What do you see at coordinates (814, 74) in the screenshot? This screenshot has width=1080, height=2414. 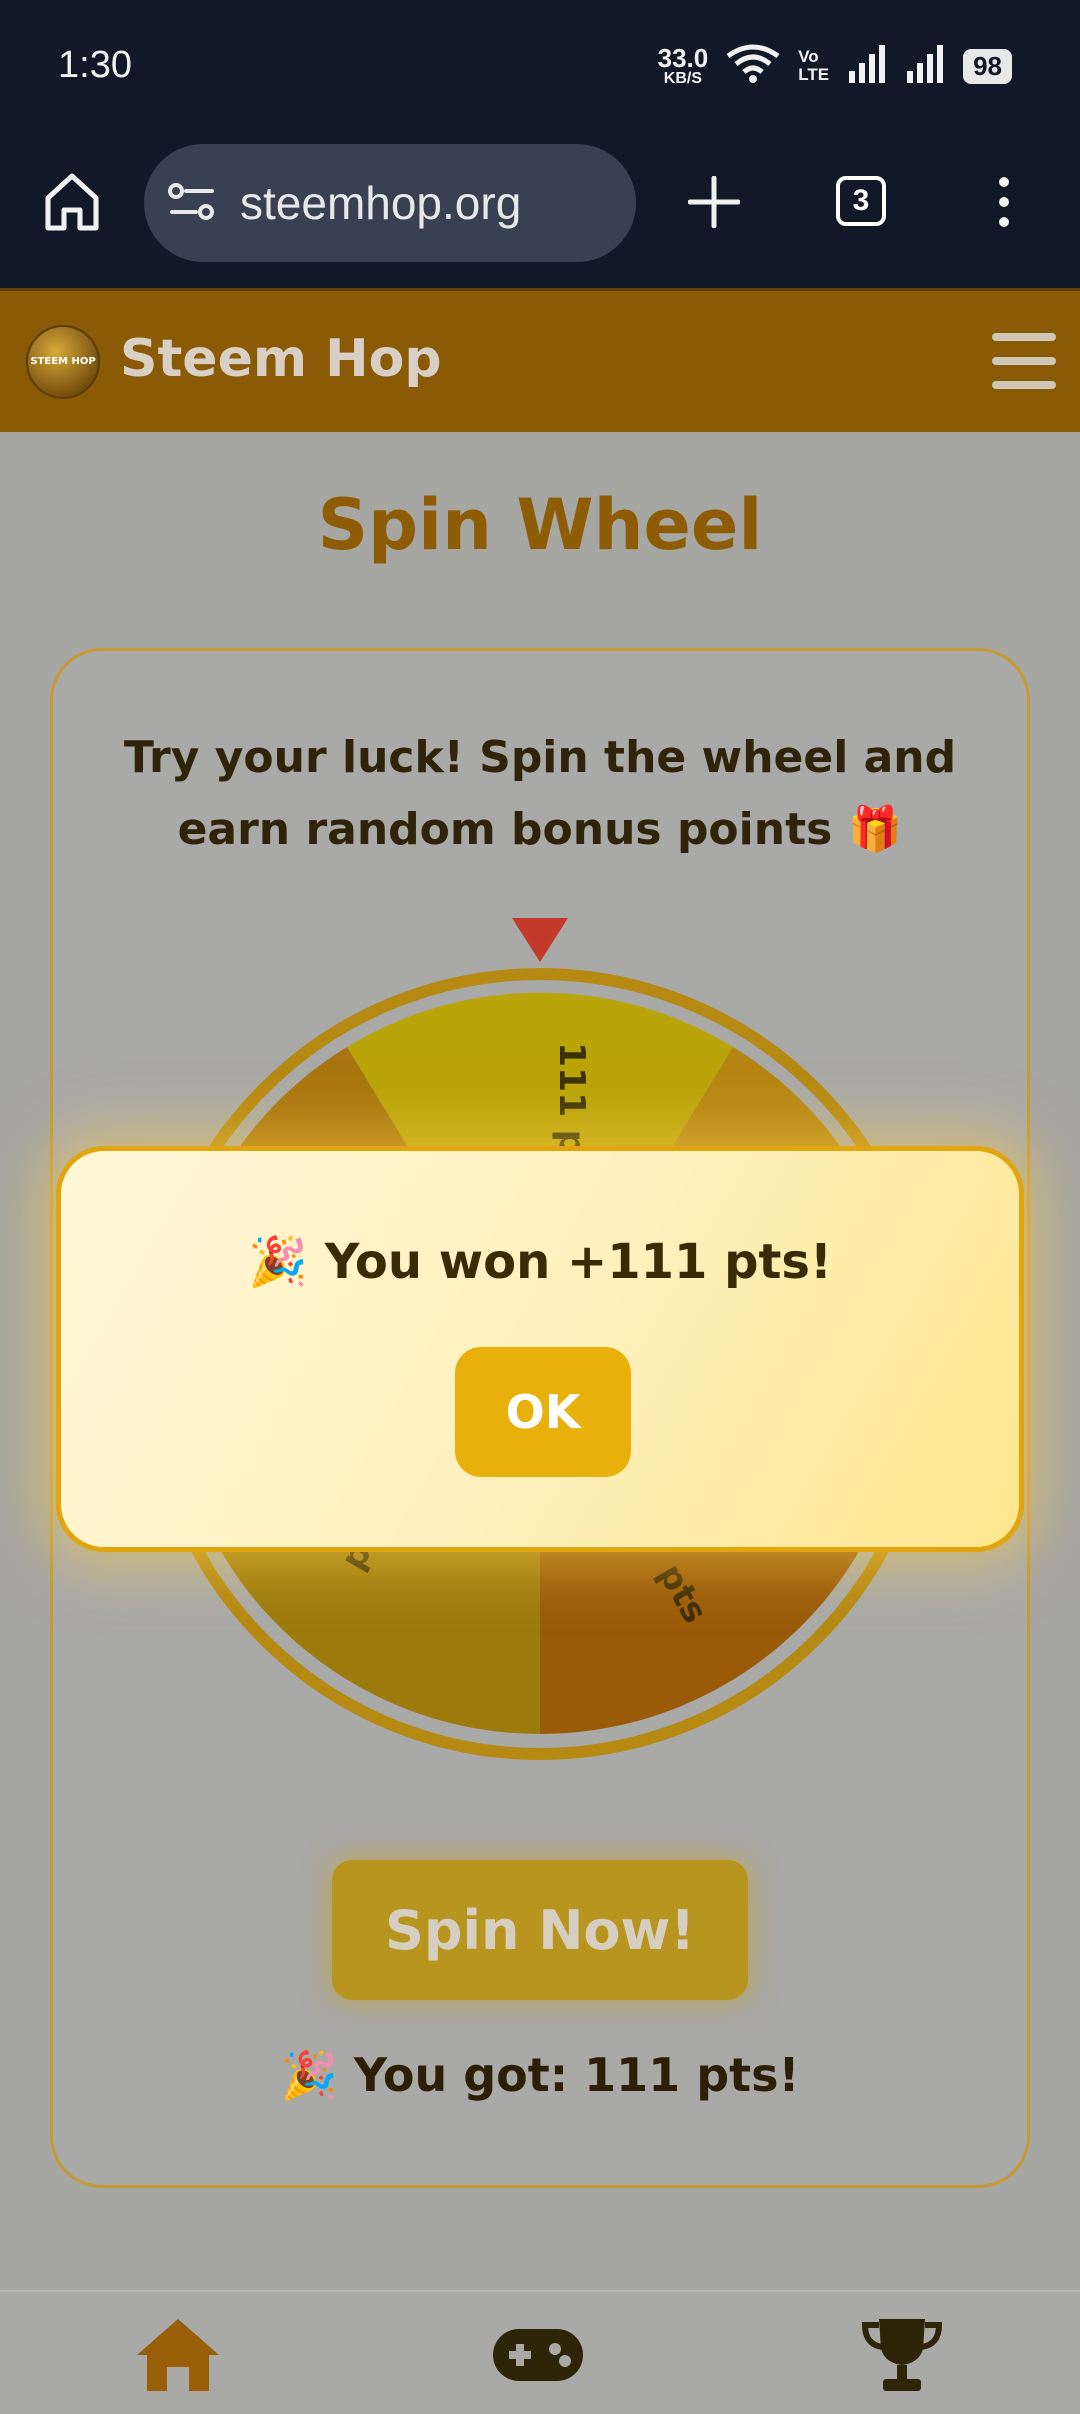 I see `volte-bottom: LTE` at bounding box center [814, 74].